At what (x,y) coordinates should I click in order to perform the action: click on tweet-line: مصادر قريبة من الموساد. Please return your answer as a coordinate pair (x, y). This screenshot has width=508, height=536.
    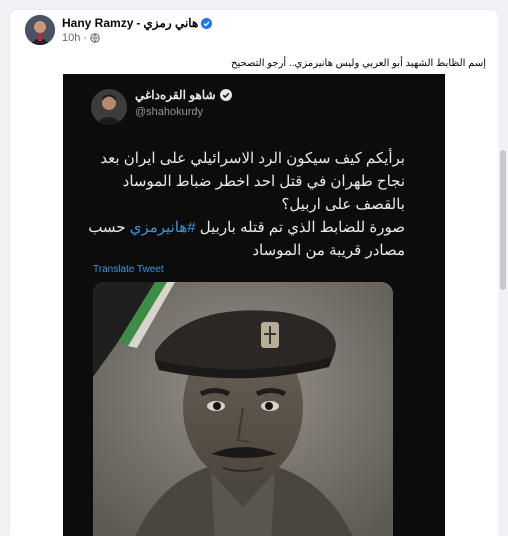
    Looking at the image, I should click on (328, 250).